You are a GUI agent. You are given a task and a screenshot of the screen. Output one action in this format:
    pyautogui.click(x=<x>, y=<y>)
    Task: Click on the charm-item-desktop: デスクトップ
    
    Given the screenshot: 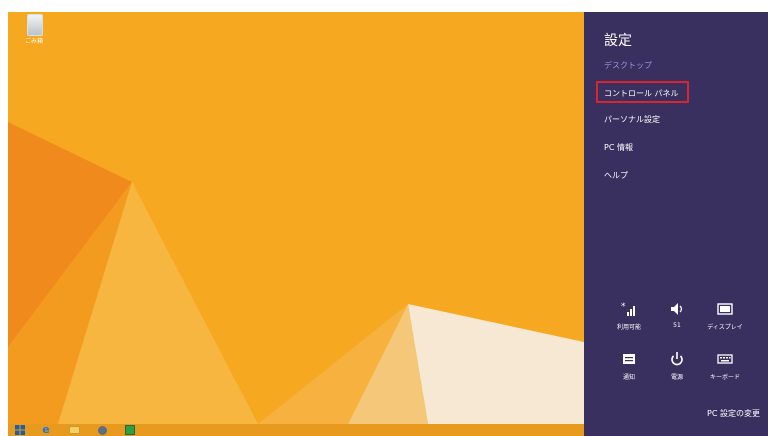 What is the action you would take?
    pyautogui.click(x=628, y=65)
    